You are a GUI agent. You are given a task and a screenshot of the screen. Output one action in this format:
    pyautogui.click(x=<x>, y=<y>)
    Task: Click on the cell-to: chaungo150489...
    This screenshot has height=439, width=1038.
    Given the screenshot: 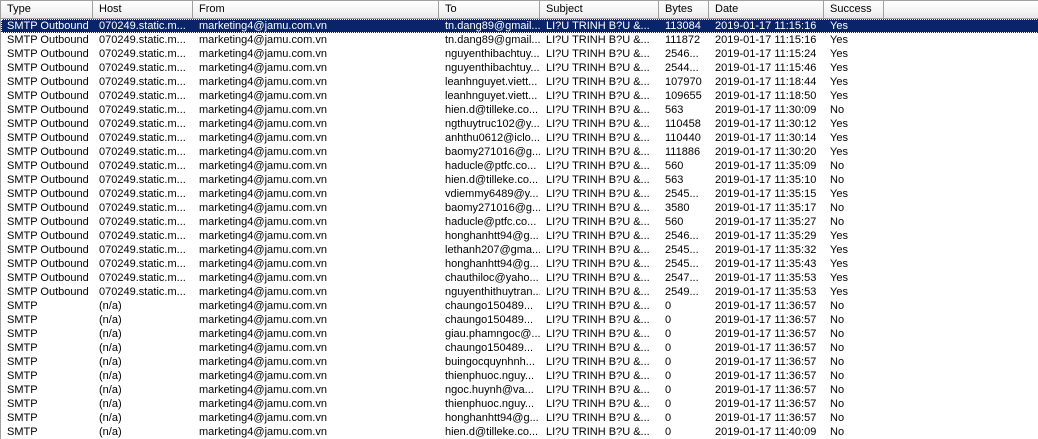 What is the action you would take?
    pyautogui.click(x=489, y=348)
    